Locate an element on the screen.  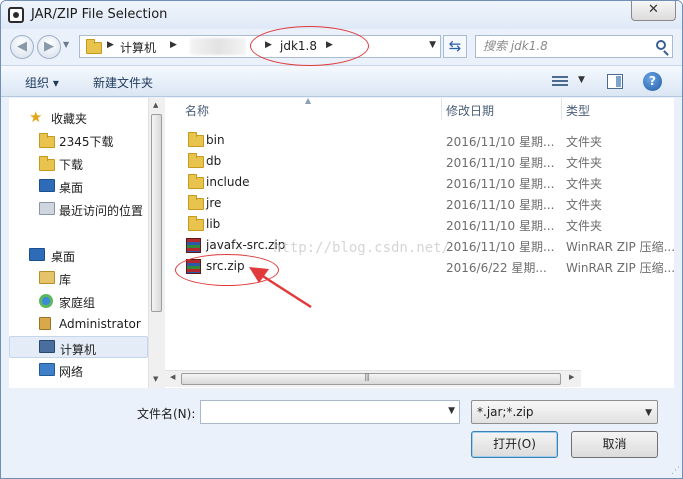
nav-label: 收藏夹 is located at coordinates (69, 119).